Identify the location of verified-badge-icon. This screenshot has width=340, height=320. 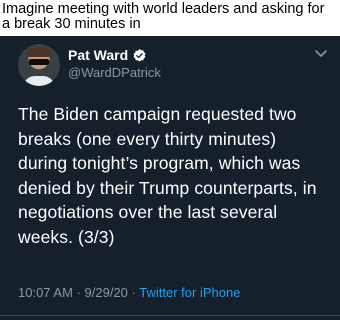
(139, 54).